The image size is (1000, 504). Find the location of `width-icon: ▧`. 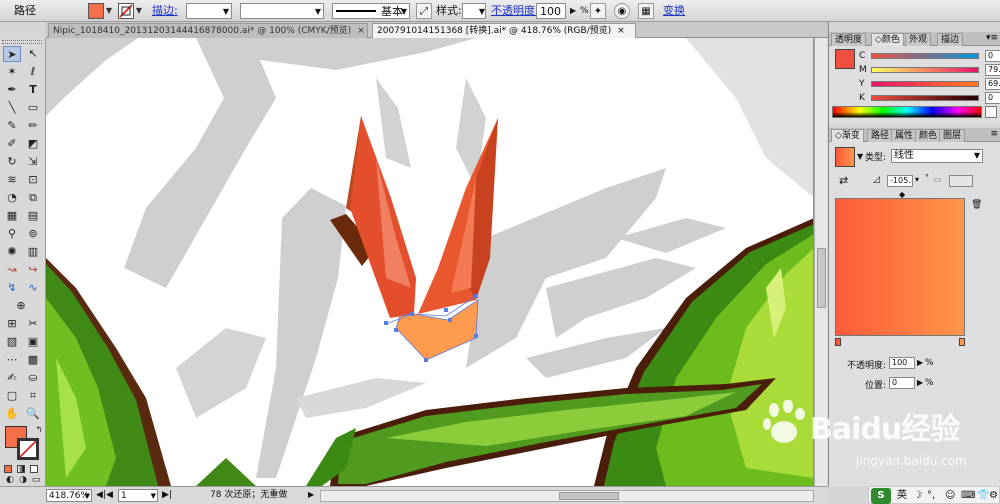

width-icon: ▧ is located at coordinates (12, 342).